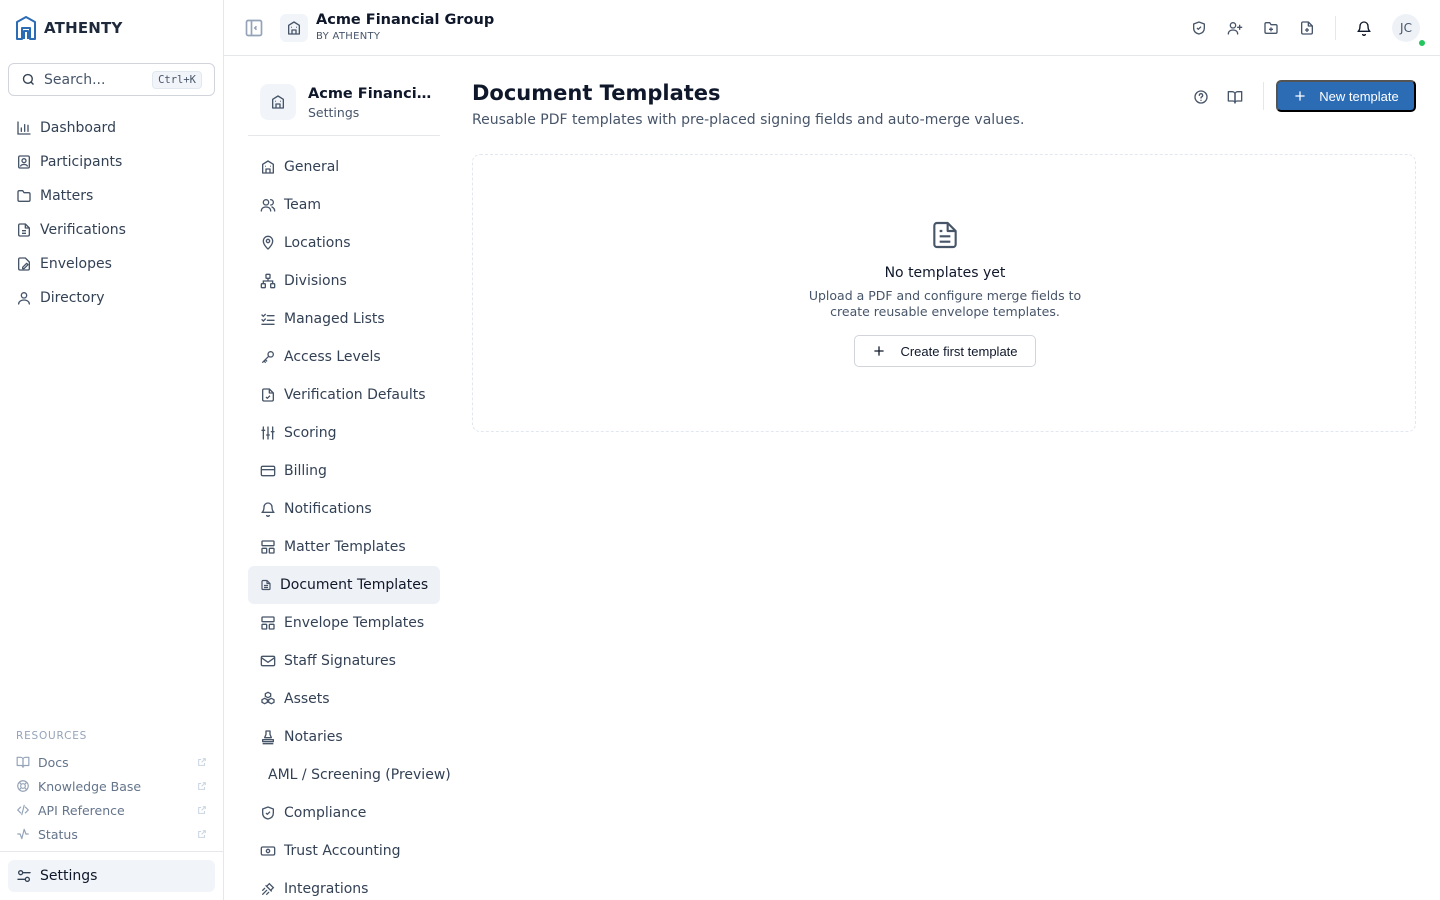 This screenshot has height=900, width=1440. Describe the element at coordinates (81, 810) in the screenshot. I see `resource-label: API Reference` at that location.